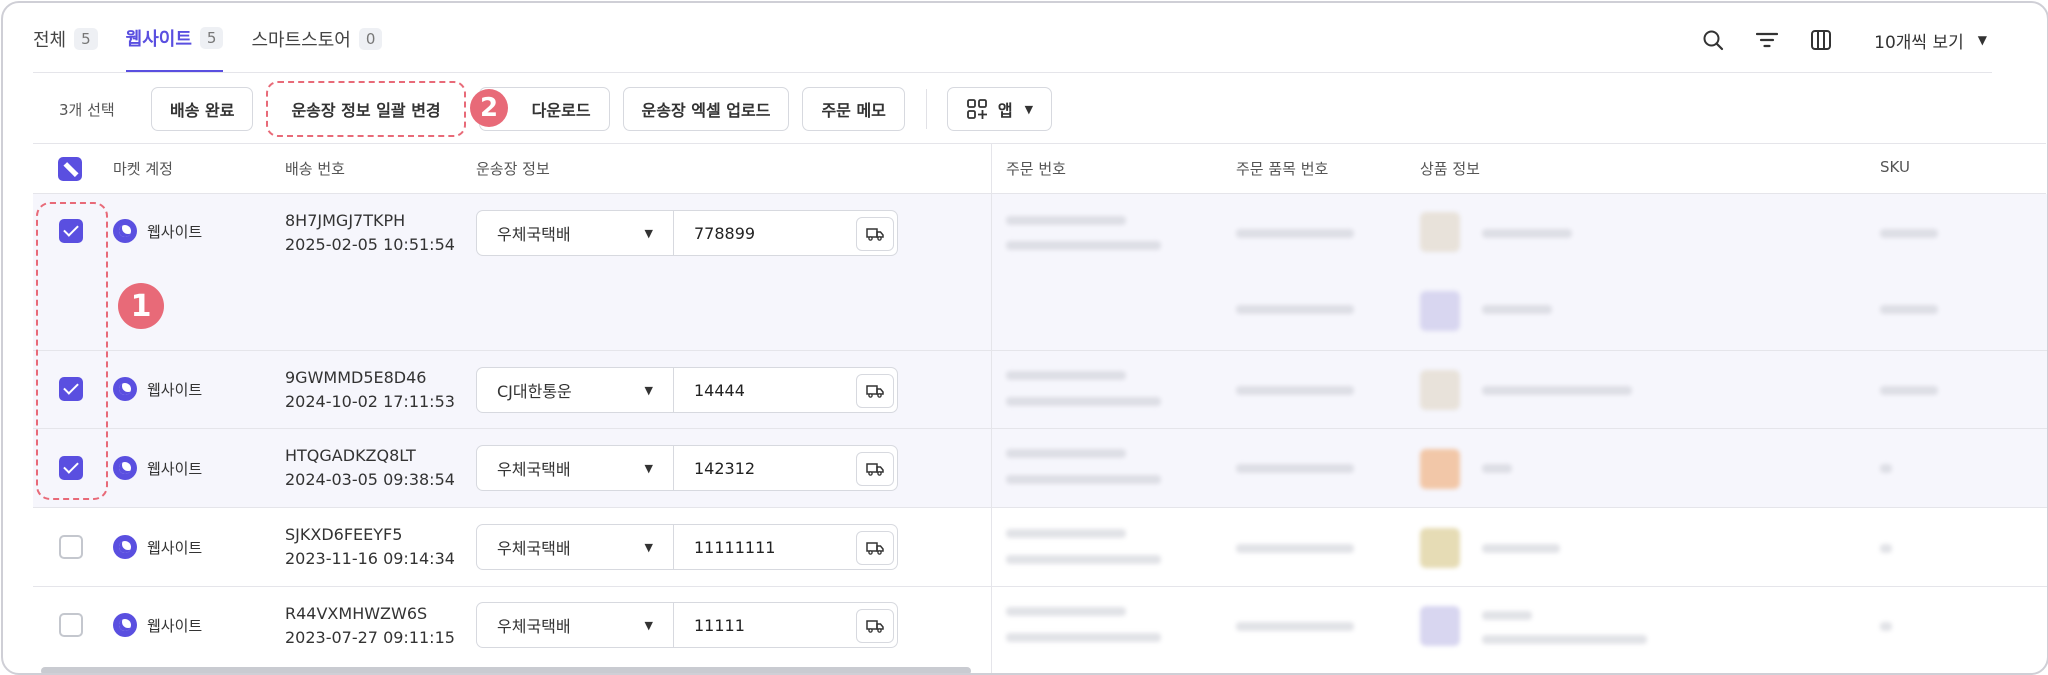 The height and width of the screenshot is (675, 2048). What do you see at coordinates (317, 39) in the screenshot?
I see `tab-smartstore: 스마트스토어 0` at bounding box center [317, 39].